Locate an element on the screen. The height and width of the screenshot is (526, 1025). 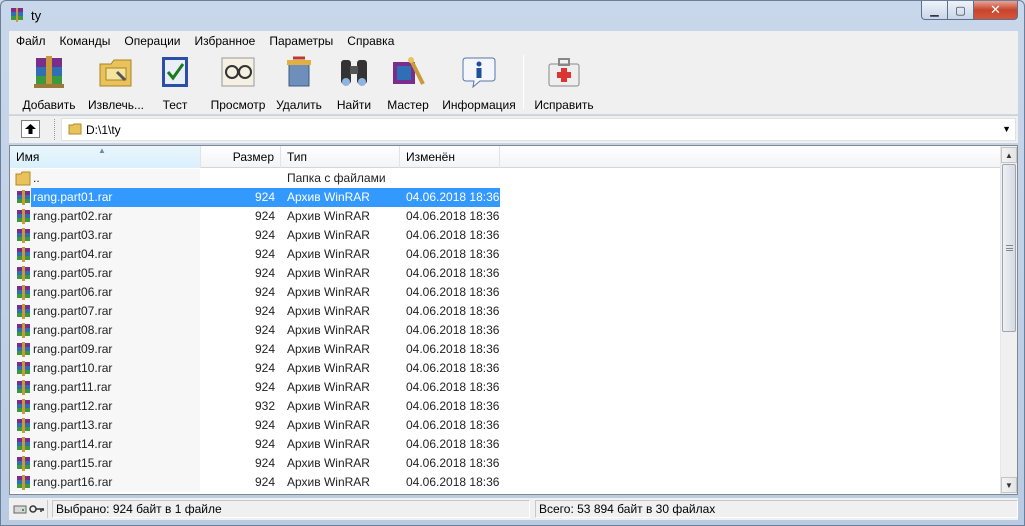
wizard-button: Мастер is located at coordinates (408, 83).